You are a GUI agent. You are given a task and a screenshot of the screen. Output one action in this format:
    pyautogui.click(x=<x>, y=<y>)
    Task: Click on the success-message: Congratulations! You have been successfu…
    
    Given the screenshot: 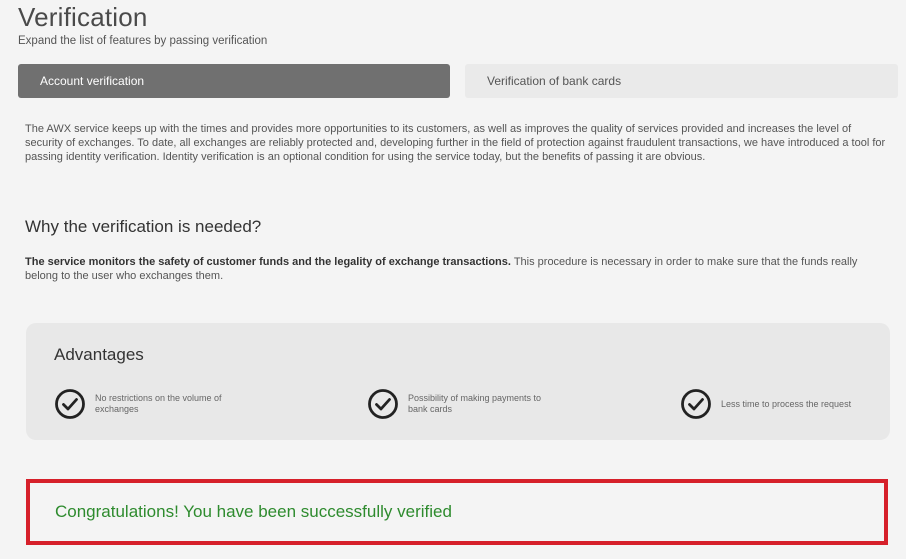 What is the action you would take?
    pyautogui.click(x=253, y=511)
    